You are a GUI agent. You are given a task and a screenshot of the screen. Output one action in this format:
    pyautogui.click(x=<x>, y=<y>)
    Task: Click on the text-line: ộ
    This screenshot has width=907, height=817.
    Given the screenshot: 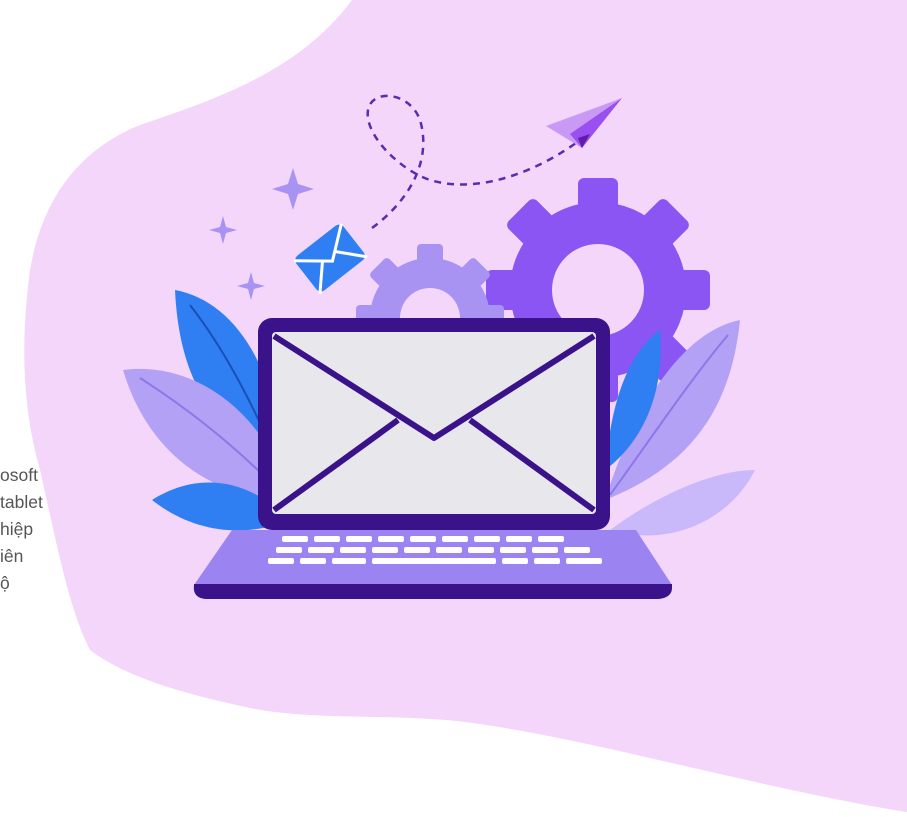 What is the action you would take?
    pyautogui.click(x=5, y=583)
    